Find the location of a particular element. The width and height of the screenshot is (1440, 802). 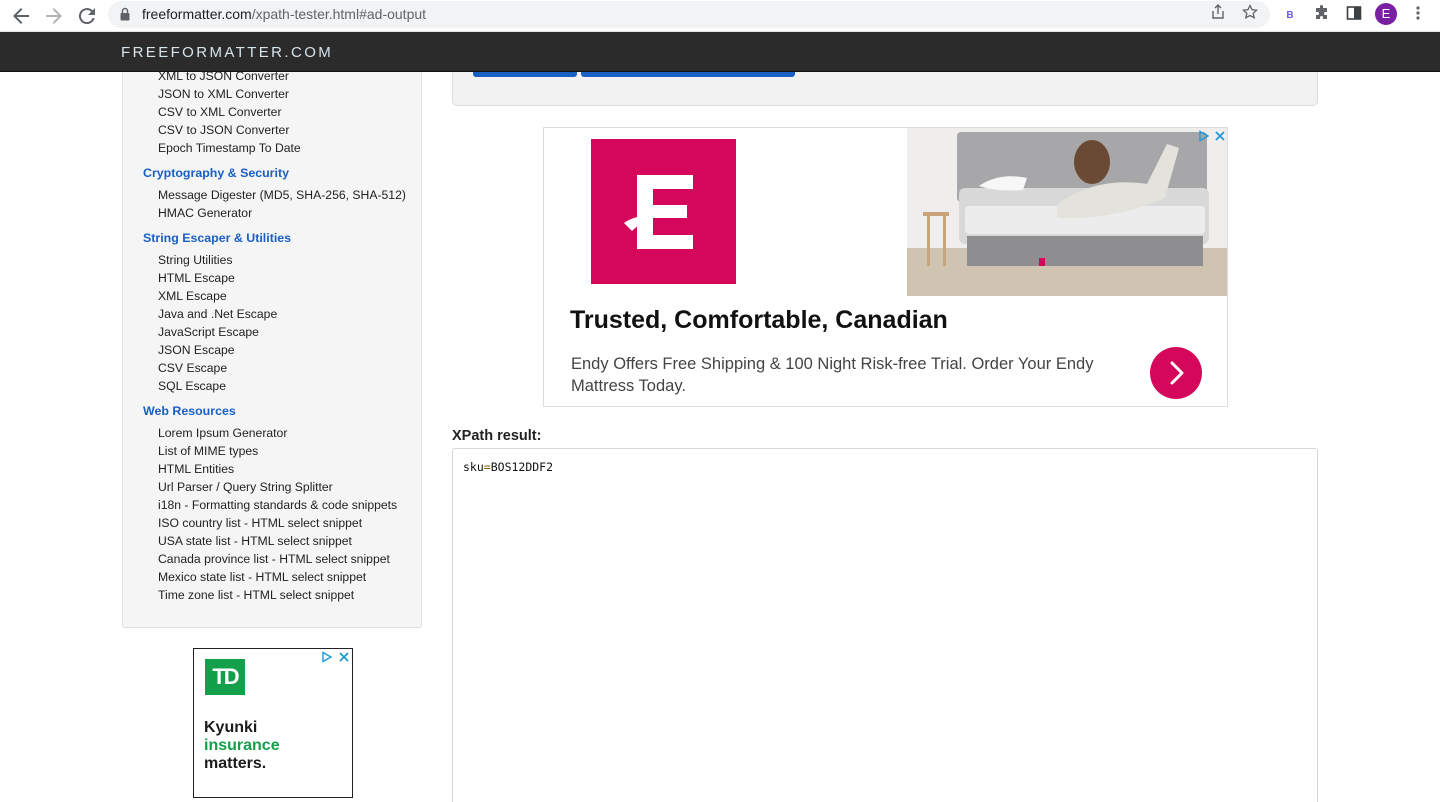

result-key: sku is located at coordinates (473, 467).